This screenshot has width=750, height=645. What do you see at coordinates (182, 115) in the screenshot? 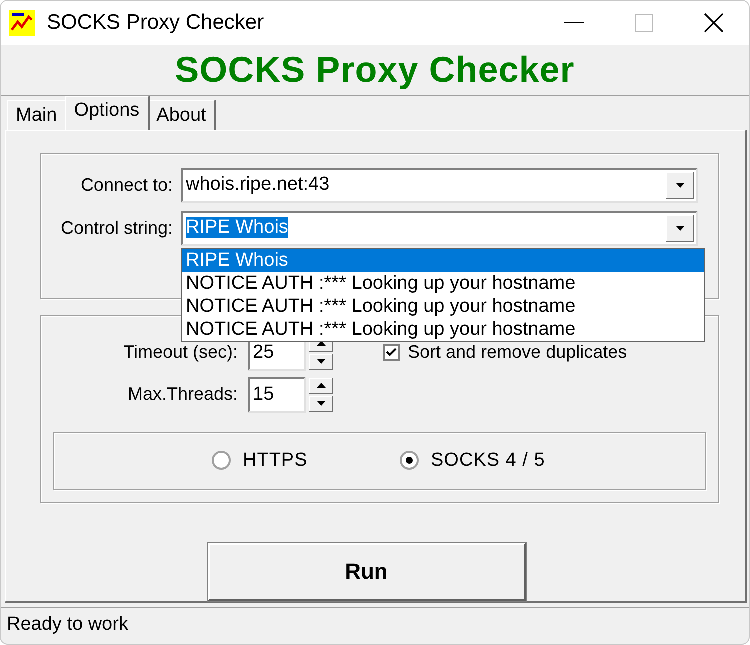
I see `tab: About` at bounding box center [182, 115].